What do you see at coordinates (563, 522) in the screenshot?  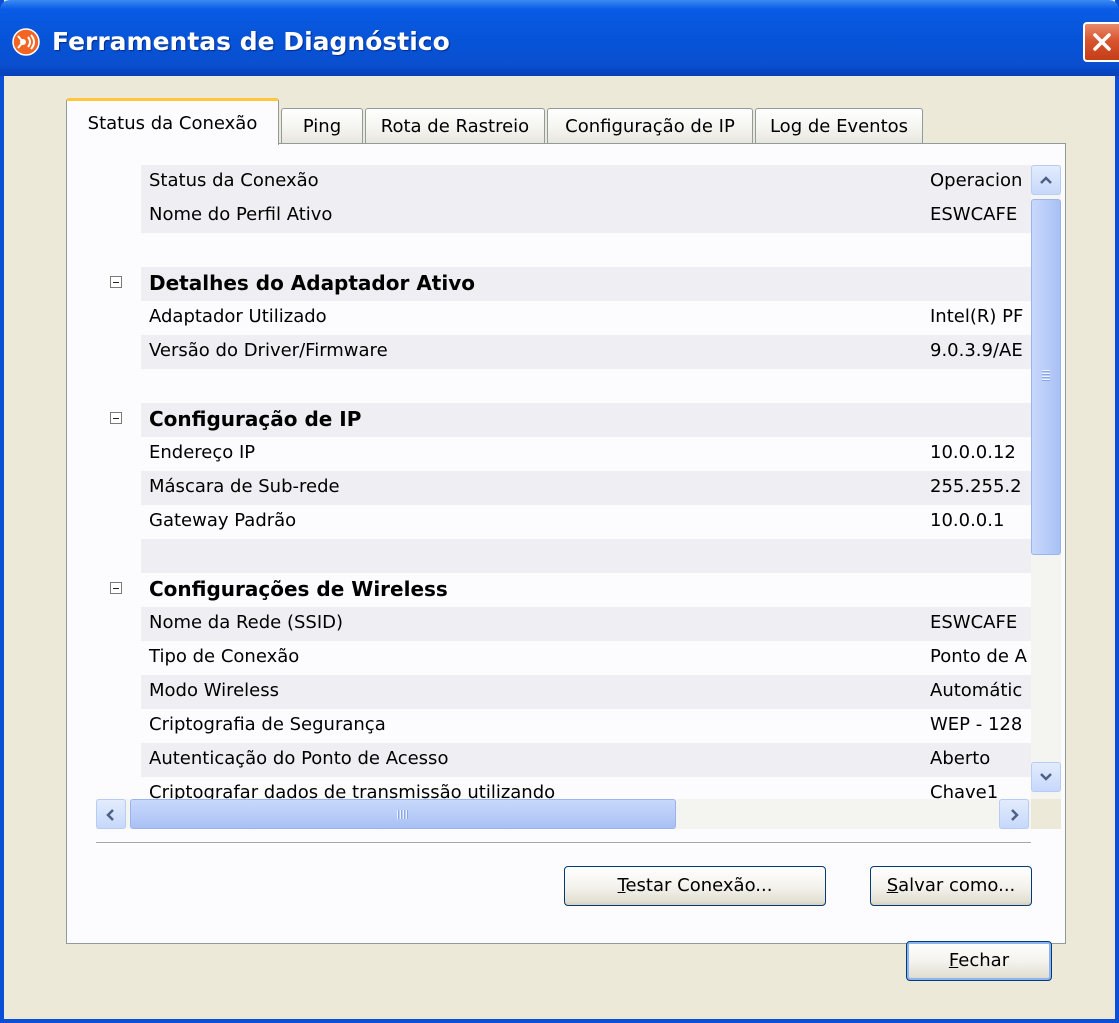 I see `list-item: Gateway Padrão 10.0.0.1` at bounding box center [563, 522].